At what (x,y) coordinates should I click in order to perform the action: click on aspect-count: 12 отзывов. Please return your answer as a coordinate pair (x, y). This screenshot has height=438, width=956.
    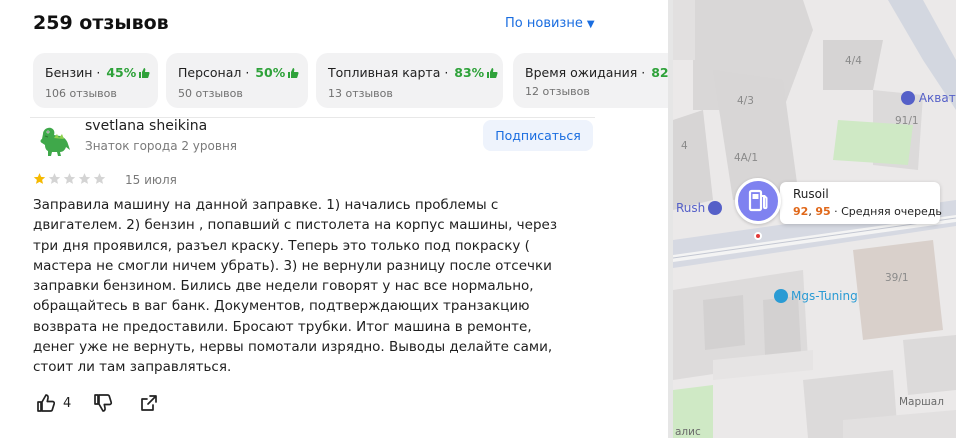
    Looking at the image, I should click on (557, 91).